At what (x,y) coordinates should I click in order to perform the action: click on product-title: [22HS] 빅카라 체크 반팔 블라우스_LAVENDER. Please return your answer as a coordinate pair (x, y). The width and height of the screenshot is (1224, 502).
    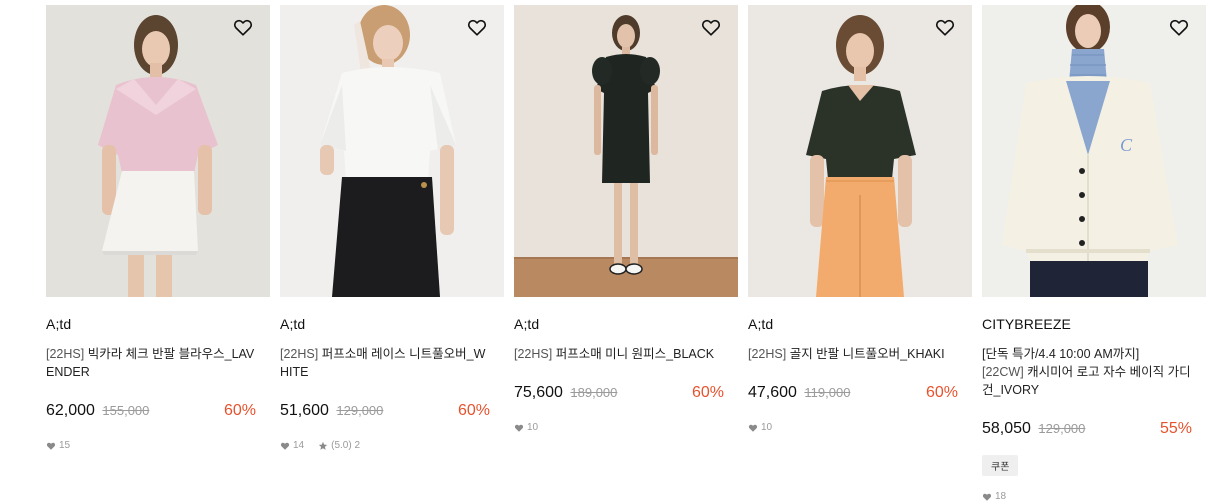
    Looking at the image, I should click on (153, 363).